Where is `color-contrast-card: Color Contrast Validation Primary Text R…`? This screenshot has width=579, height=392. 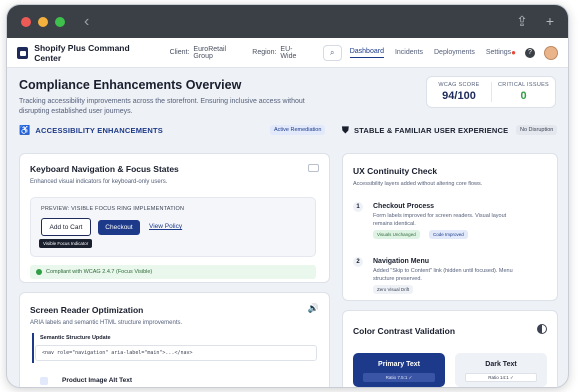
color-contrast-card: Color Contrast Validation Primary Text R… is located at coordinates (450, 348).